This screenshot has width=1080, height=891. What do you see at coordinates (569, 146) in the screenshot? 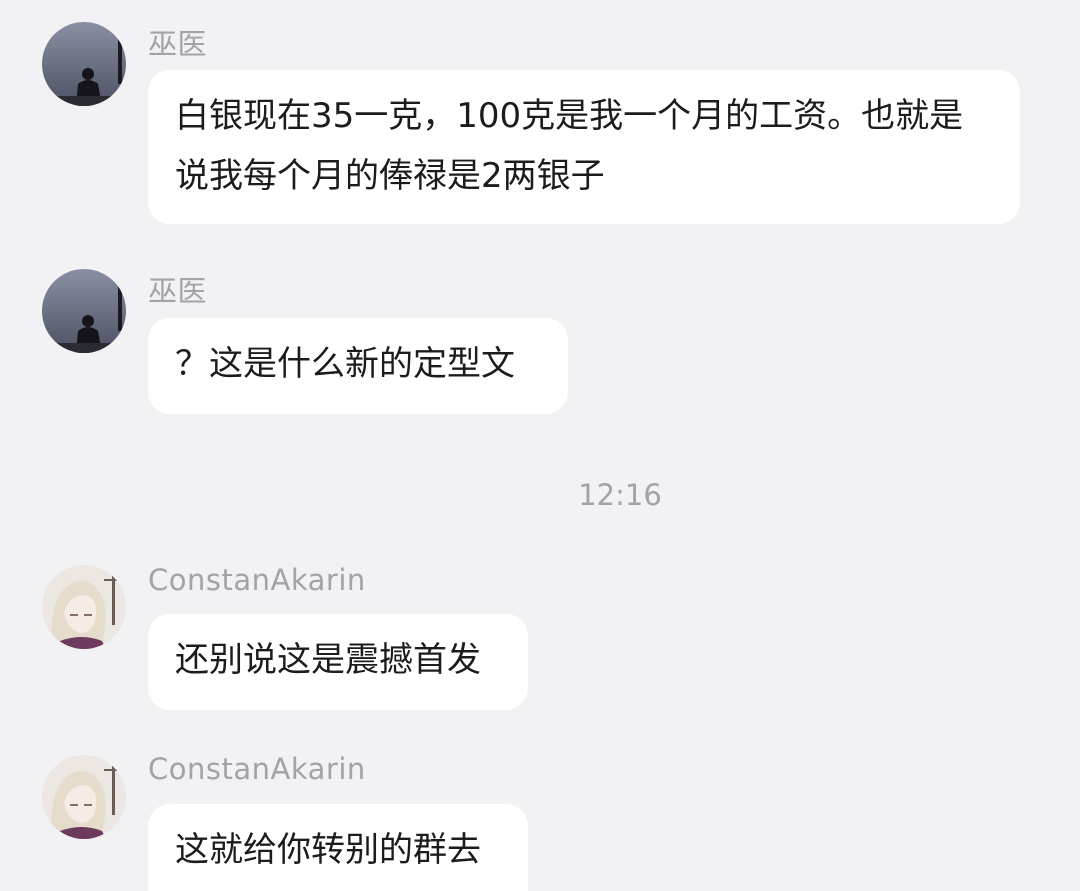
I see `message-text: 白银现在35一克，100克是我一个月的工资。也就是说我每个月的俸禄是2两银子` at bounding box center [569, 146].